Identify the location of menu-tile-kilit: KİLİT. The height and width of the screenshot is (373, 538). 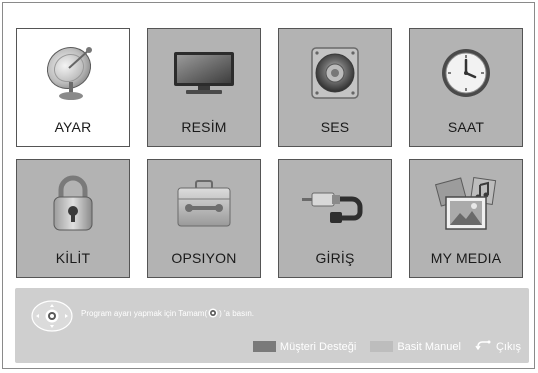
(73, 218).